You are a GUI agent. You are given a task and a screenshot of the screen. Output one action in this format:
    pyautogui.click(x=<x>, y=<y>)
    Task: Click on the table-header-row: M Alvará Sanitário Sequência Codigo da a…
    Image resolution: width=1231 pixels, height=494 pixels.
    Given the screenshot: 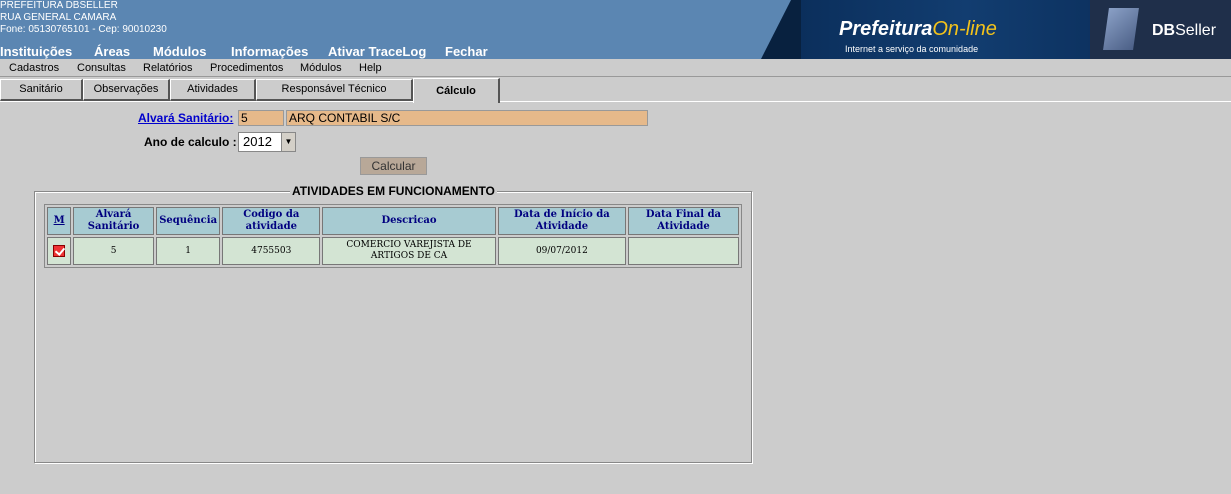 What is the action you would take?
    pyautogui.click(x=393, y=221)
    